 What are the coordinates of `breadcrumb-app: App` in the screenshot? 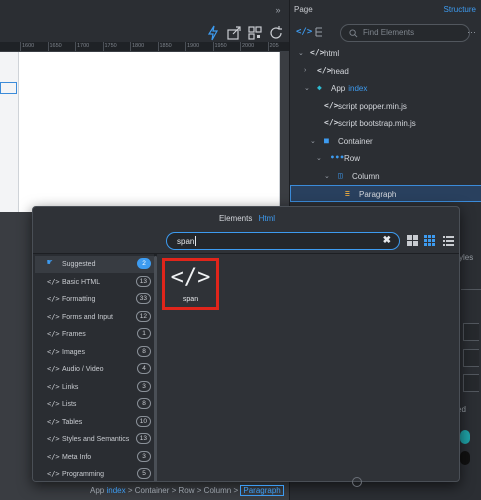 It's located at (97, 490).